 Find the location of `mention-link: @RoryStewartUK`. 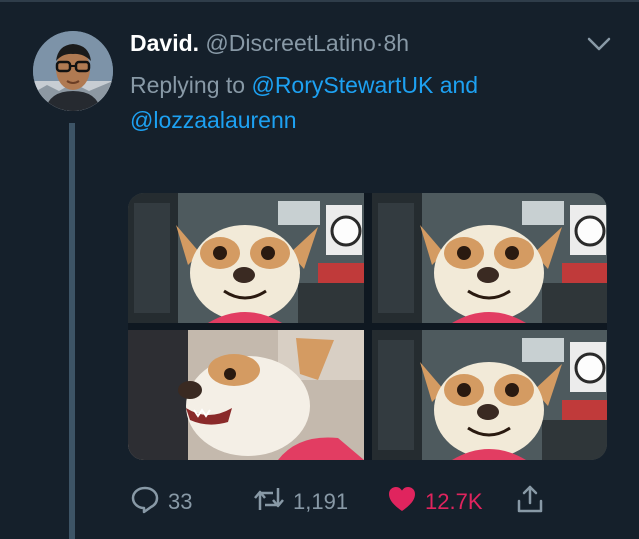

mention-link: @RoryStewartUK is located at coordinates (342, 85).